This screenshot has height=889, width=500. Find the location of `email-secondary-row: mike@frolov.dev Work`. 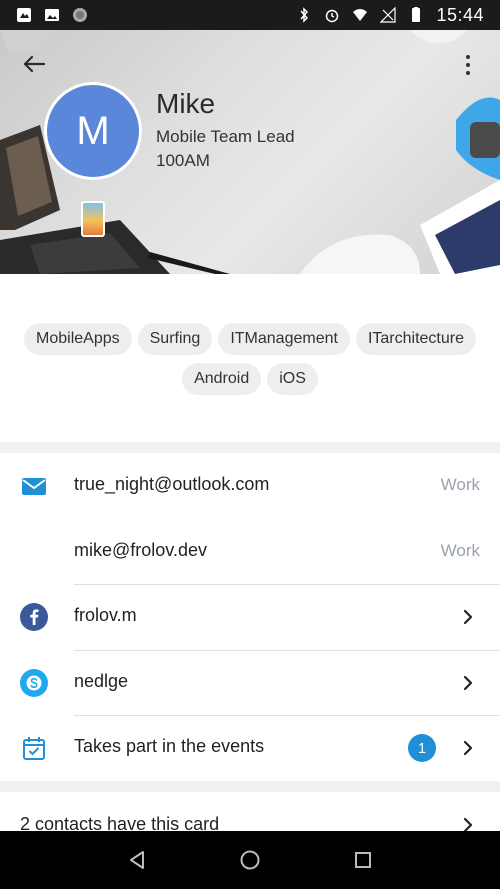

email-secondary-row: mike@frolov.dev Work is located at coordinates (250, 552).